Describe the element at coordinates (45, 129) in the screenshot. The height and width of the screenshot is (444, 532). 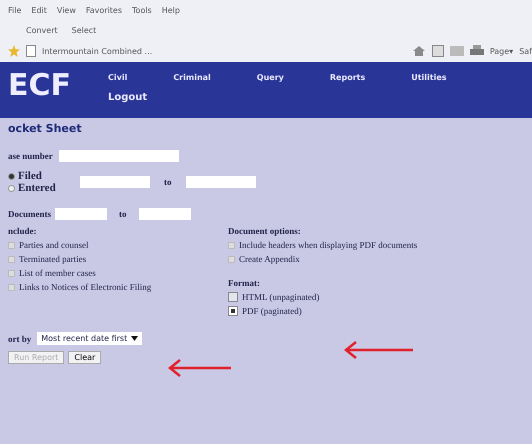
I see `page-title: ocket Sheet` at that location.